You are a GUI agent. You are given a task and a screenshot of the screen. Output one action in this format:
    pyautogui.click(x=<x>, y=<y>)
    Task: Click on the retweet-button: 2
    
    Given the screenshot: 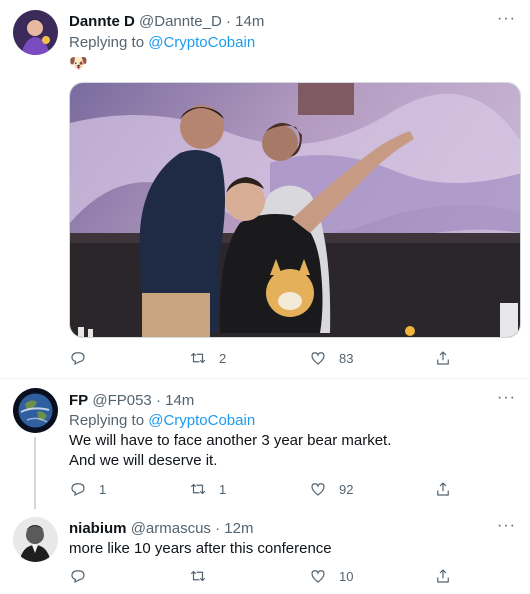 What is the action you would take?
    pyautogui.click(x=207, y=358)
    